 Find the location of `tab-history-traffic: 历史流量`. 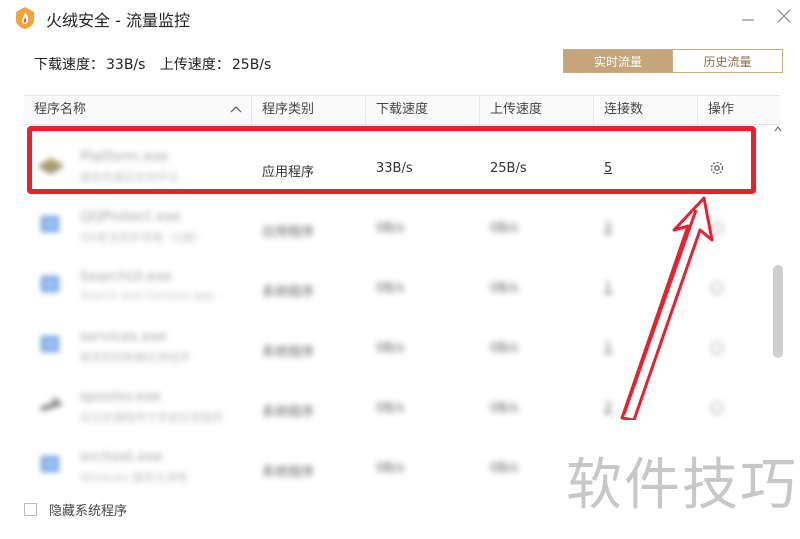

tab-history-traffic: 历史流量 is located at coordinates (728, 61).